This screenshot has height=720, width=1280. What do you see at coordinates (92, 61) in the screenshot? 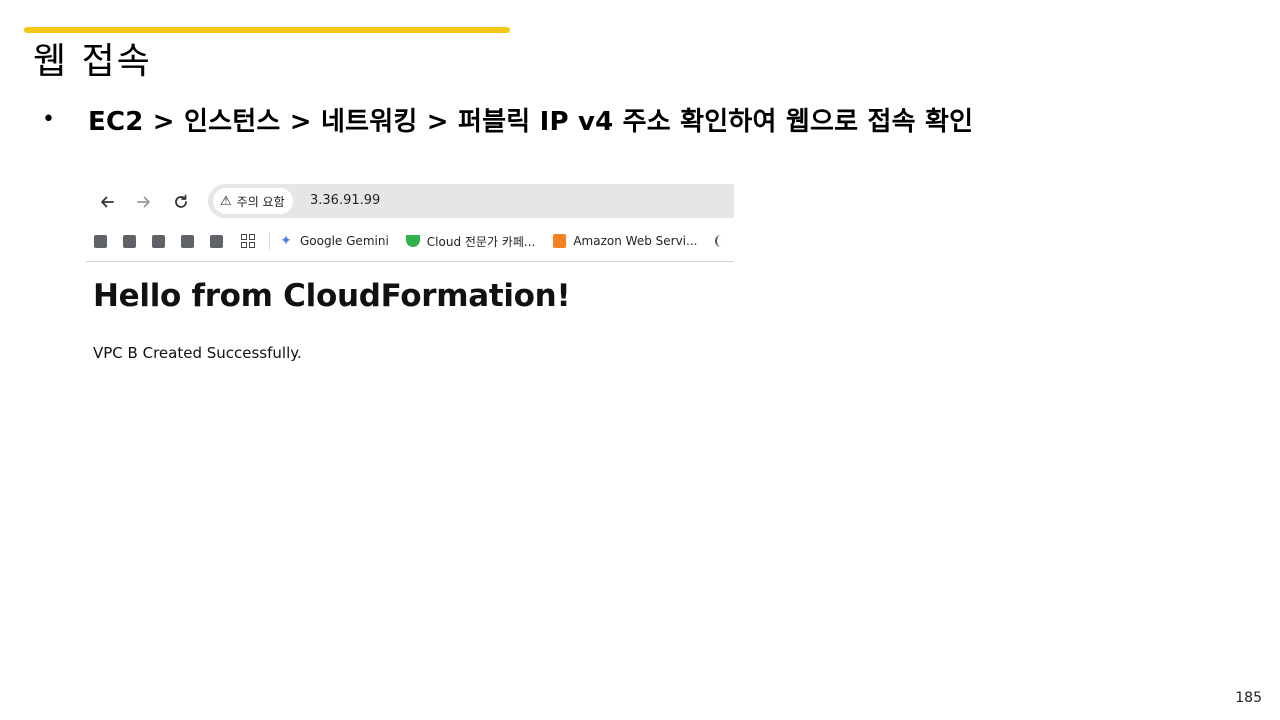
I see `slide-title: 웹 접속` at bounding box center [92, 61].